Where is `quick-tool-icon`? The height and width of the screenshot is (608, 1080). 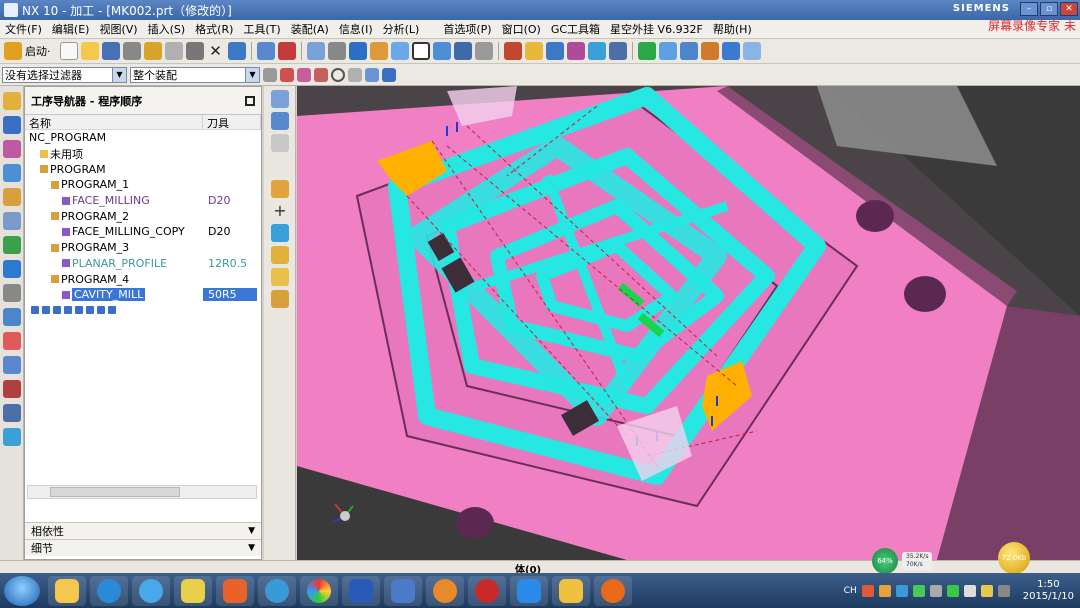 quick-tool-icon is located at coordinates (101, 309).